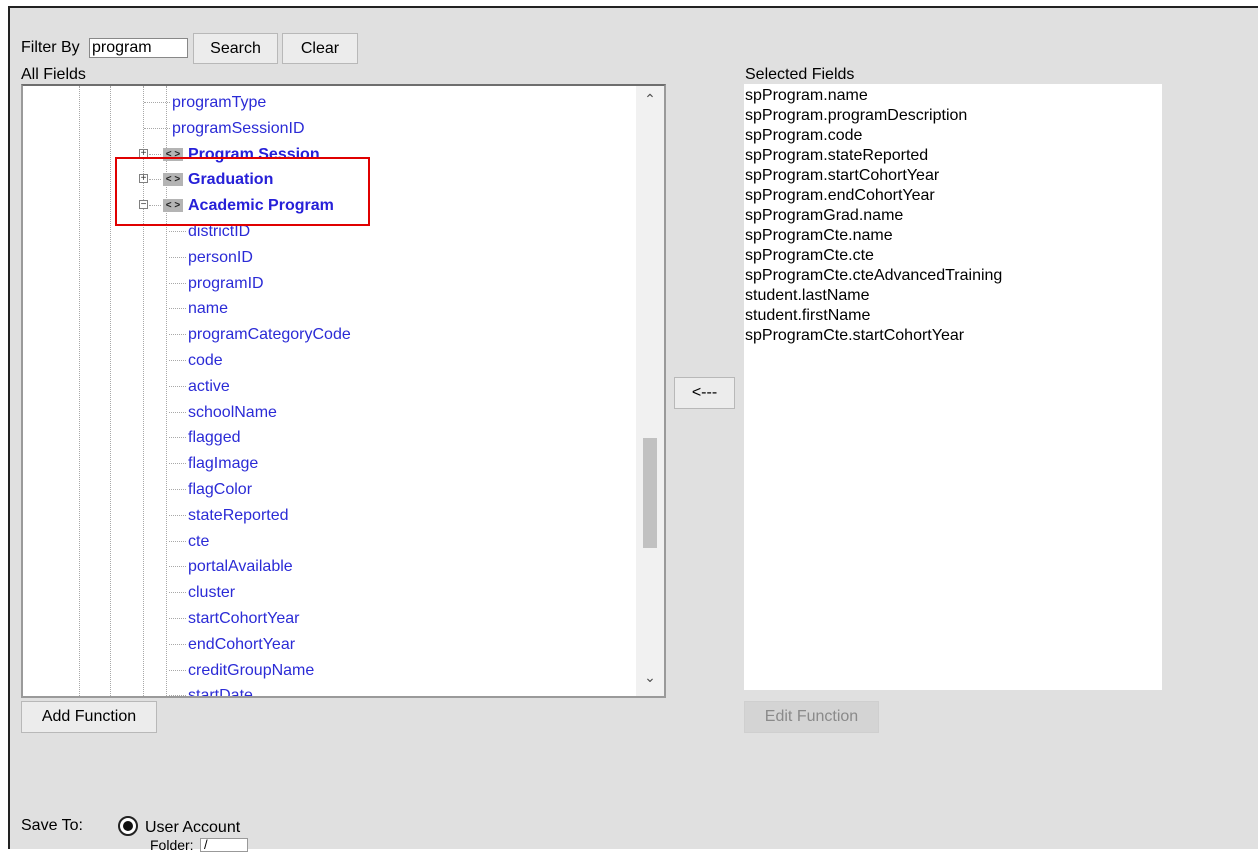 Image resolution: width=1258 pixels, height=853 pixels. I want to click on tree-leaf-label: cluster, so click(212, 593).